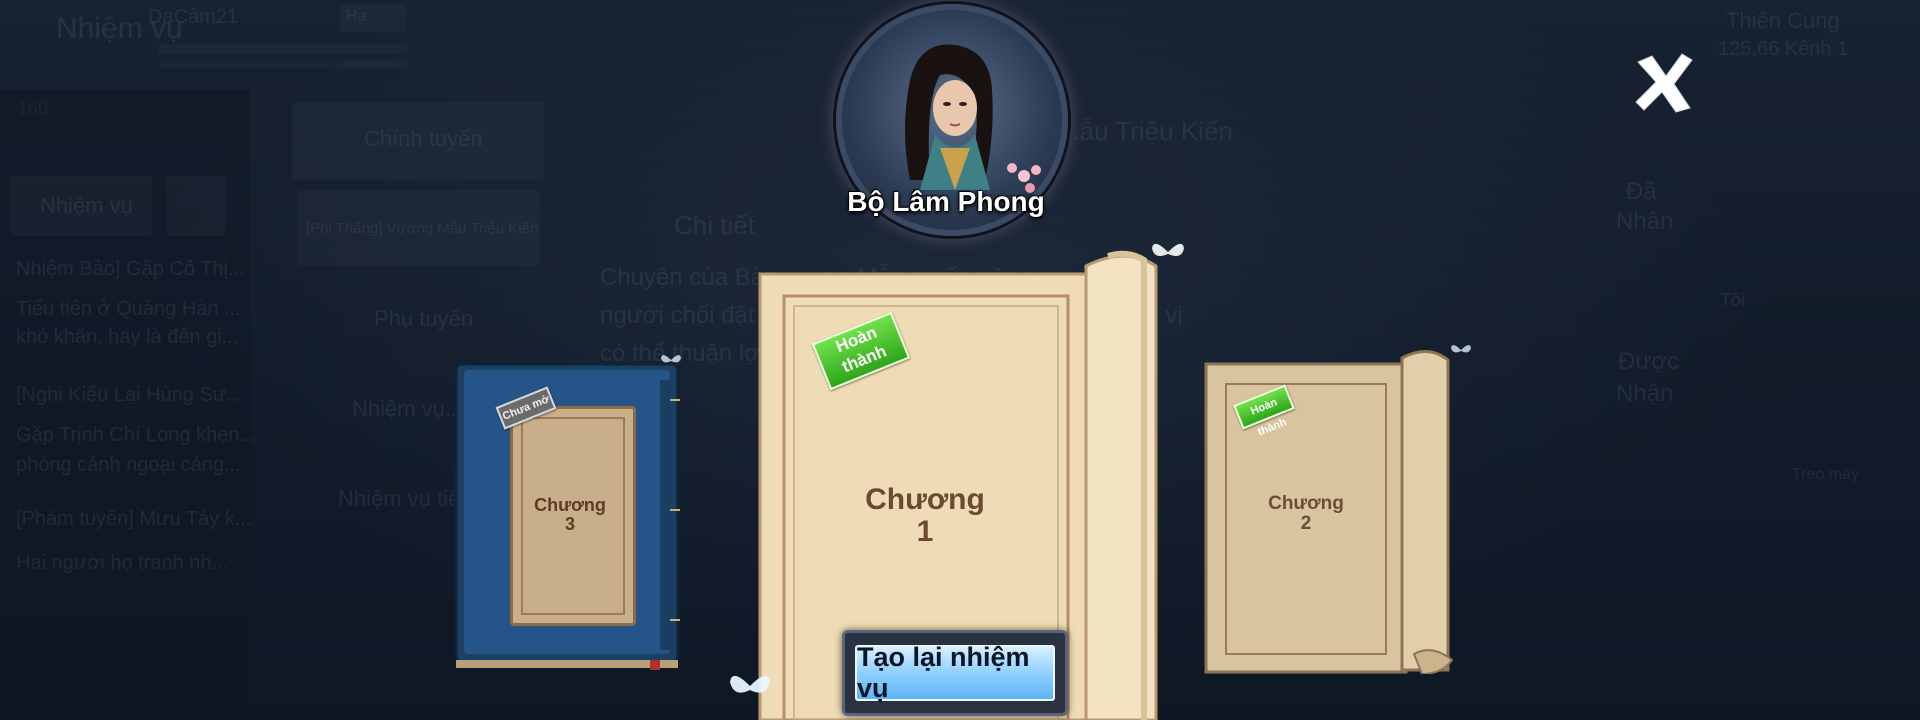  What do you see at coordinates (946, 201) in the screenshot?
I see `hero-name: Bộ Lâm Phong` at bounding box center [946, 201].